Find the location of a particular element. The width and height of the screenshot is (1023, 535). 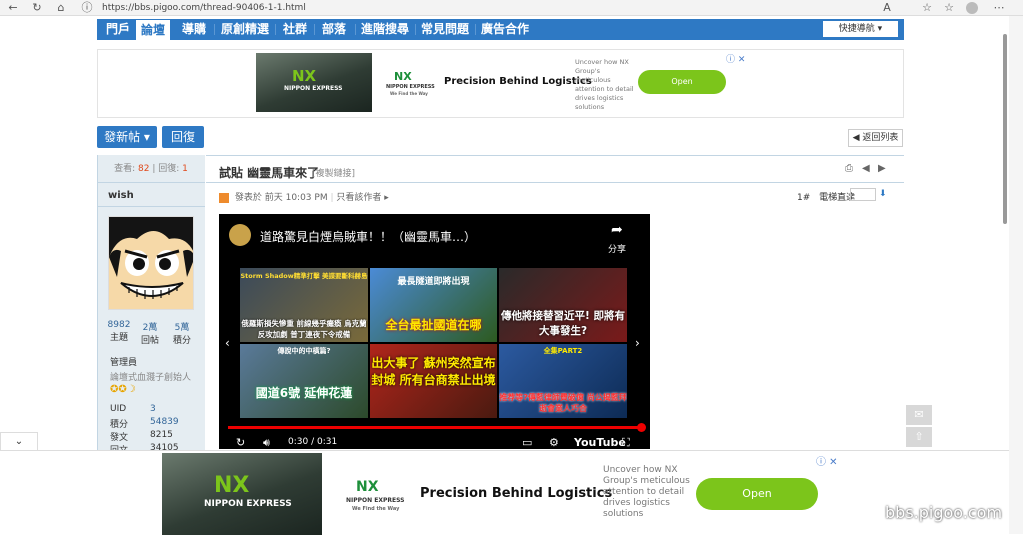

video-thumb: 傳他將接替習近平! 即將有大事發生? is located at coordinates (563, 305).